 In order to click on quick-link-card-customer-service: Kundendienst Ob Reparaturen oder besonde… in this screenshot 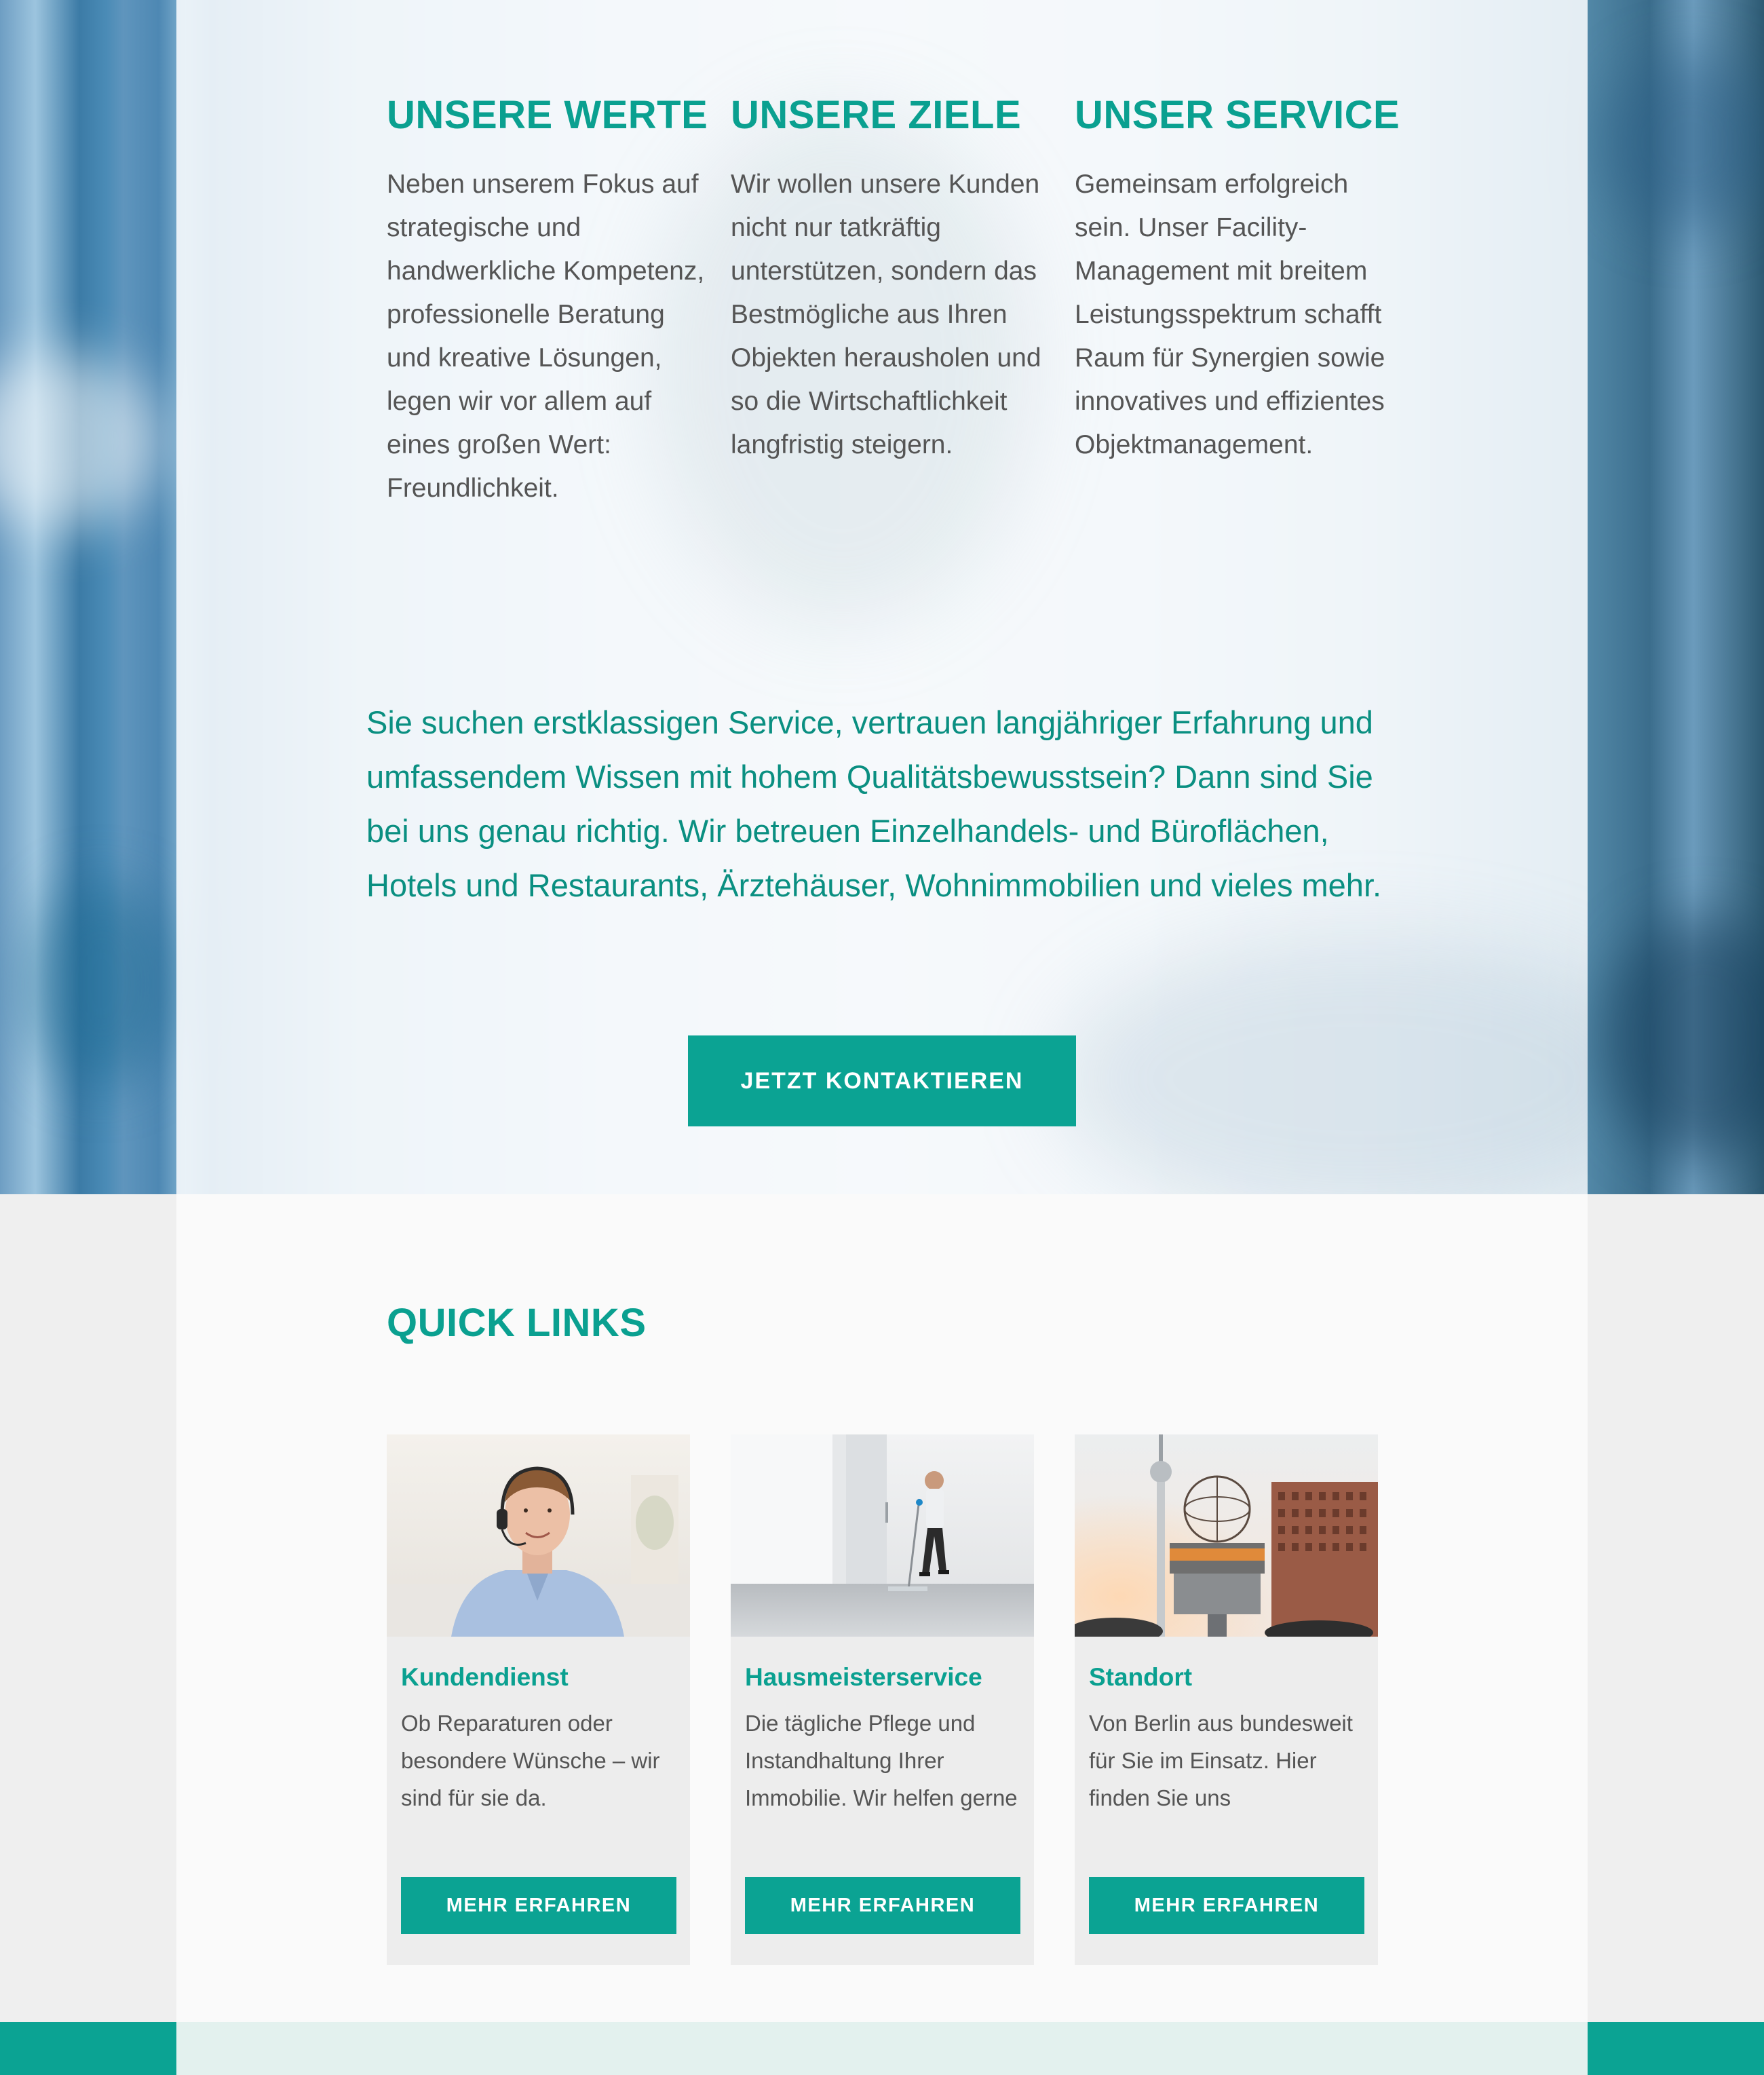, I will do `click(538, 1699)`.